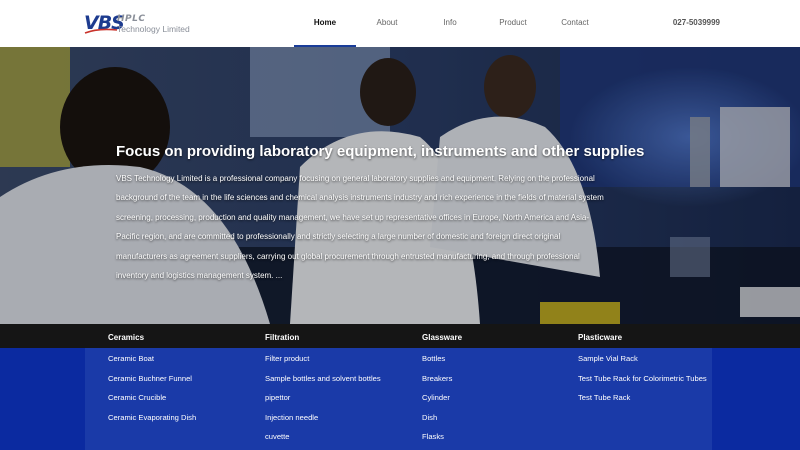 The image size is (800, 450). I want to click on category-glassware-heading: Glassware, so click(442, 337).